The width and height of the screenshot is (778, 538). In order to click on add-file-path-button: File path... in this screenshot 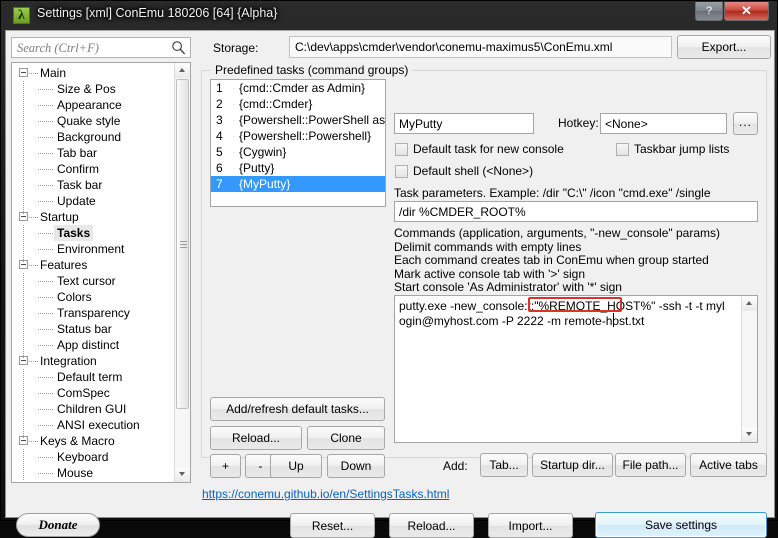, I will do `click(650, 465)`.